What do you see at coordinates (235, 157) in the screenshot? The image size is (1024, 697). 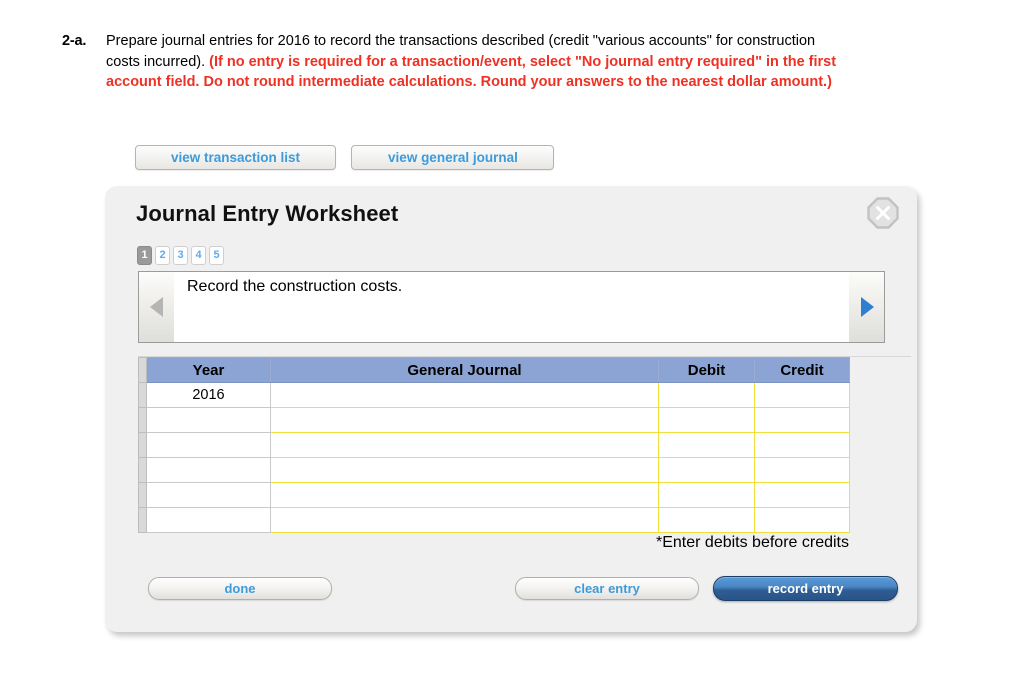 I see `view-transaction-list-button: view transaction list` at bounding box center [235, 157].